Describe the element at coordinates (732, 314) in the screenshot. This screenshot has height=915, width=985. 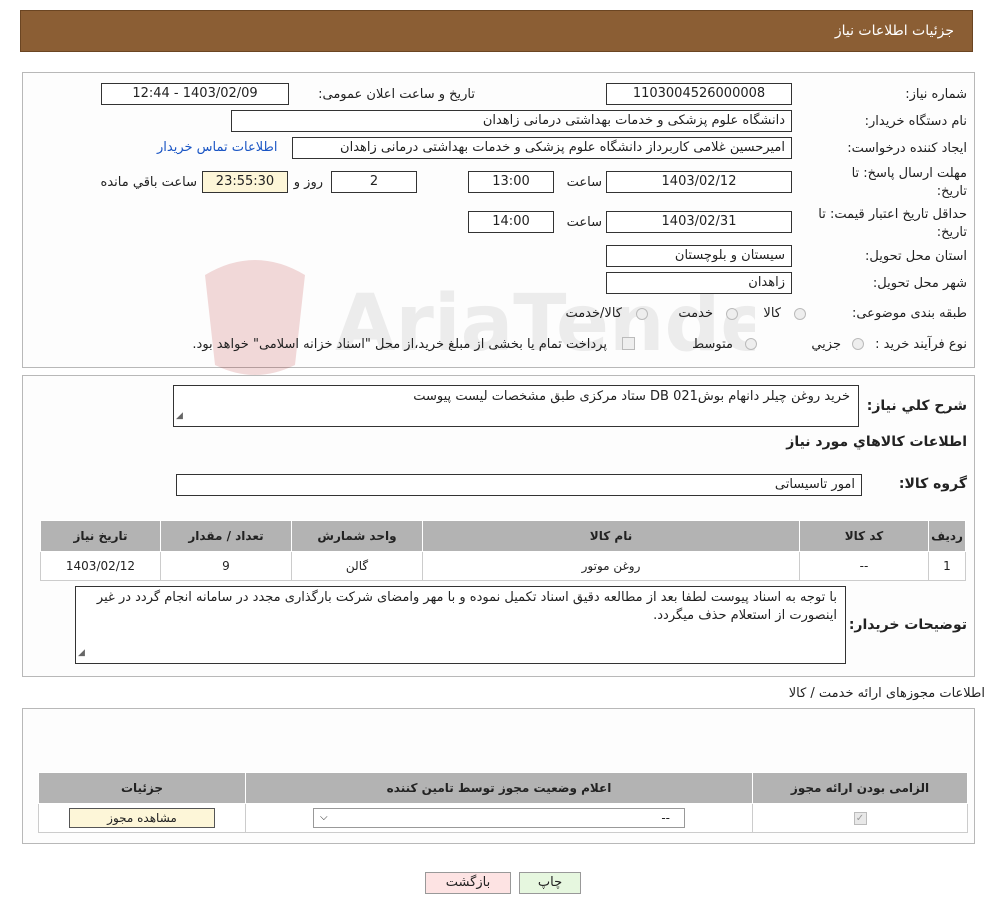
I see `category-radio-service` at that location.